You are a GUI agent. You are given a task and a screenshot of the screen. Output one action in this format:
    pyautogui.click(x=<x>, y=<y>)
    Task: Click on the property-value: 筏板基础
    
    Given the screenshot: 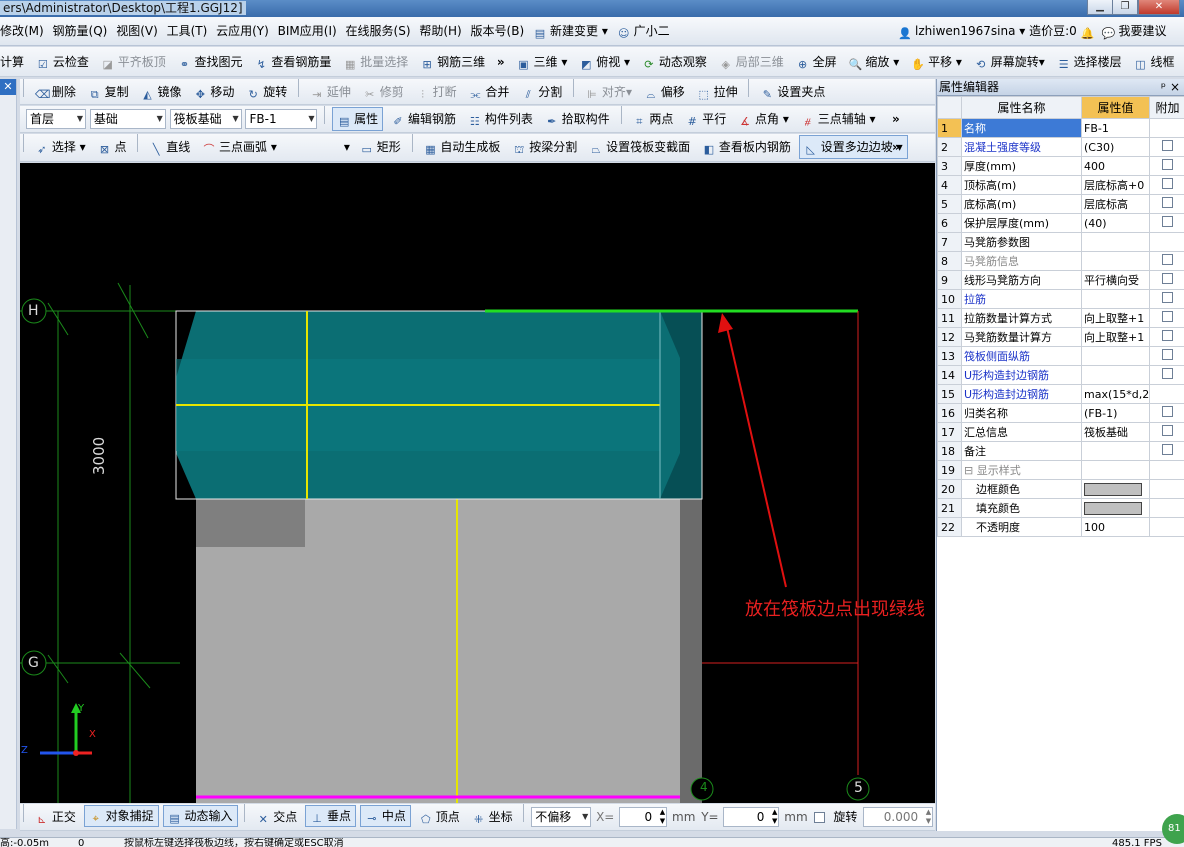 What is the action you would take?
    pyautogui.click(x=1115, y=432)
    